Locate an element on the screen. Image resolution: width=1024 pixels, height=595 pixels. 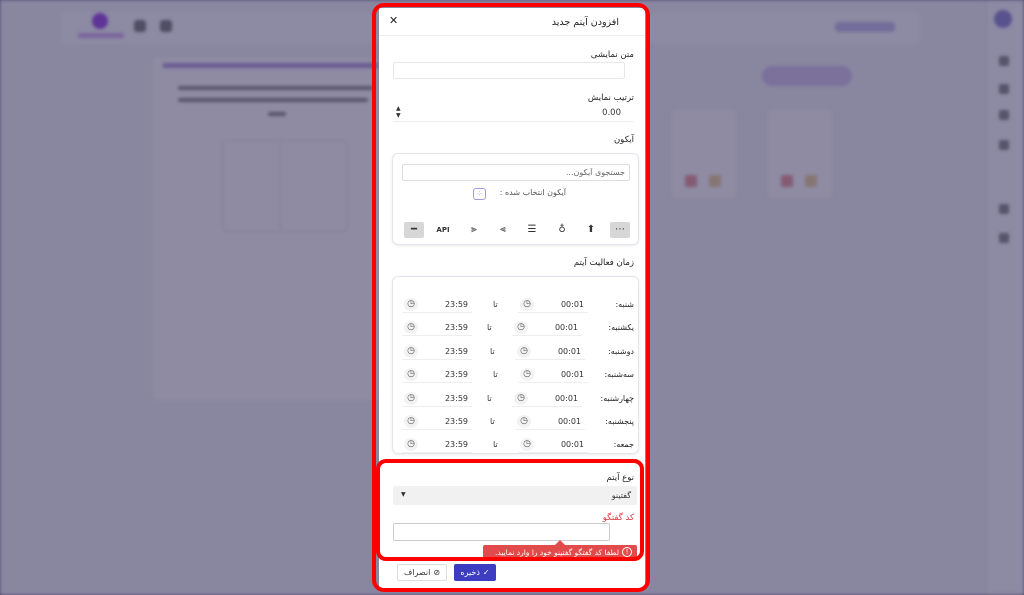
selected-icon-label: آیکون انتخاب شده : is located at coordinates (532, 192).